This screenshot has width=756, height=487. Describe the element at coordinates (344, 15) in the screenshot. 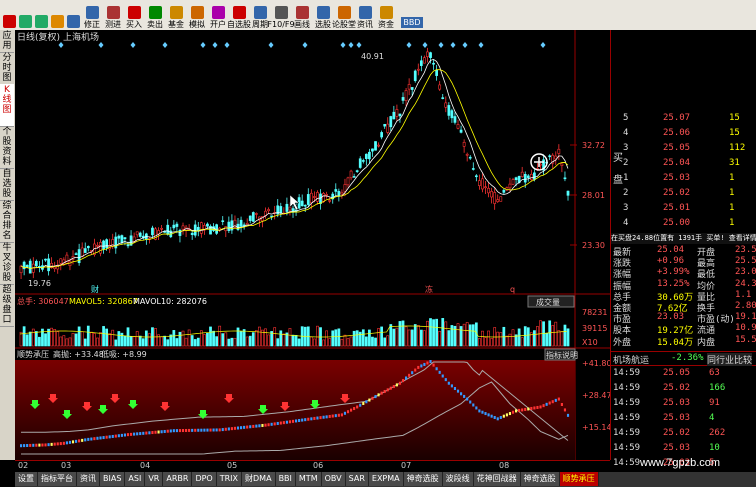

I see `toolbar-button-17: 论股堂` at that location.